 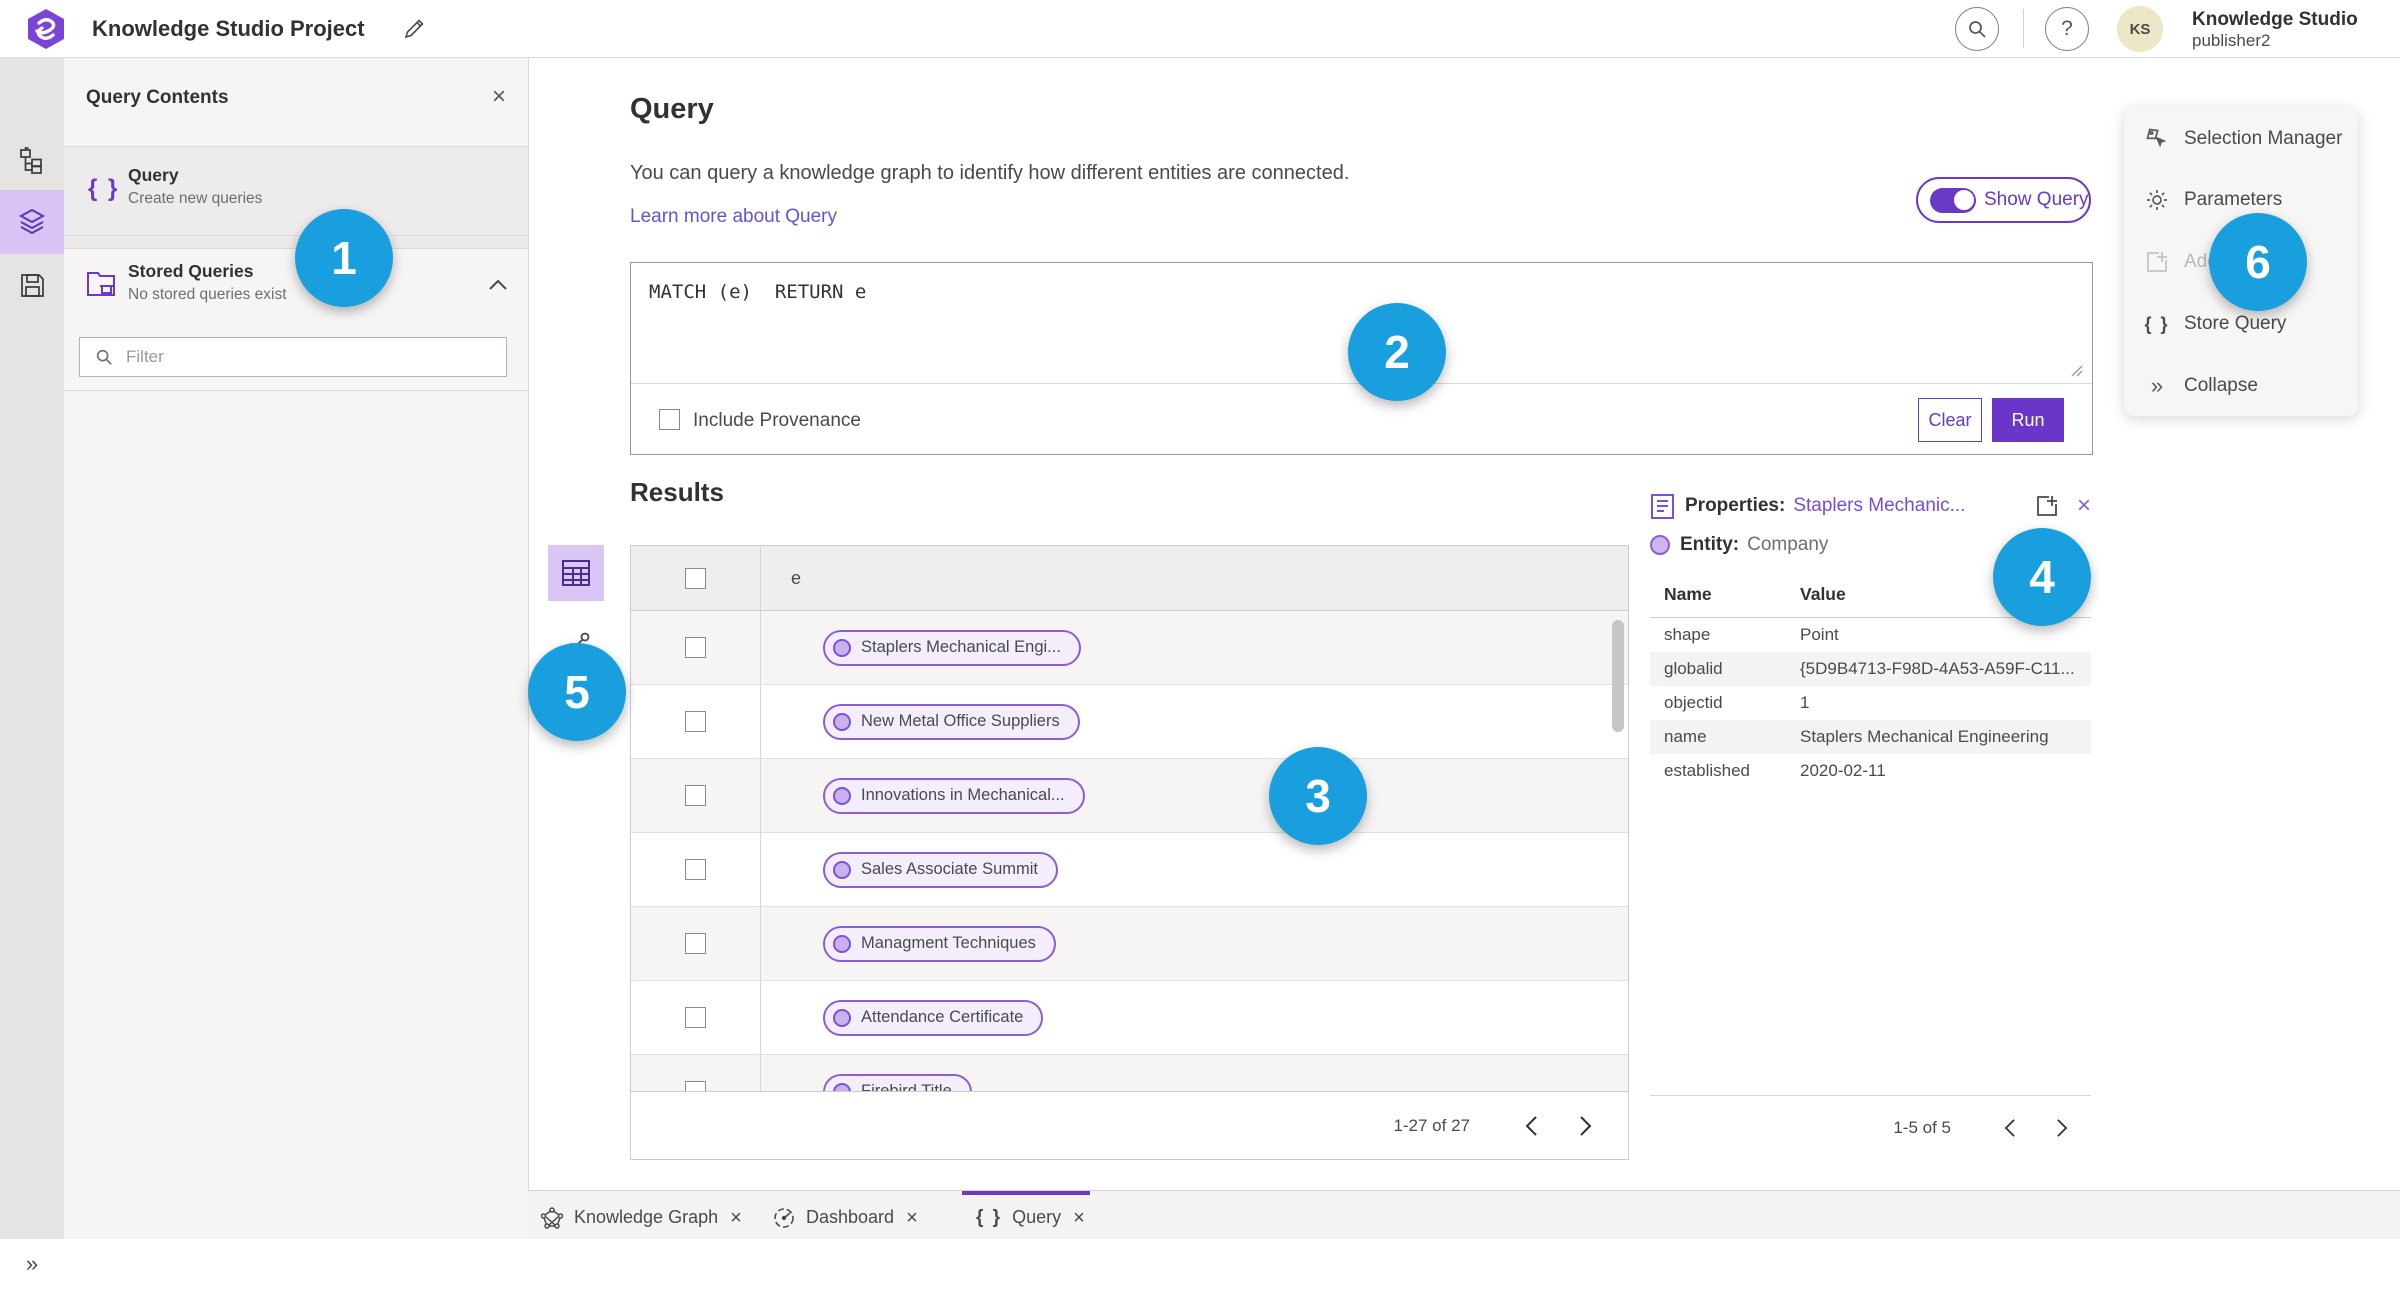 I want to click on tab-knowledge-graph: Knowledge Graph ×, so click(x=641, y=1215).